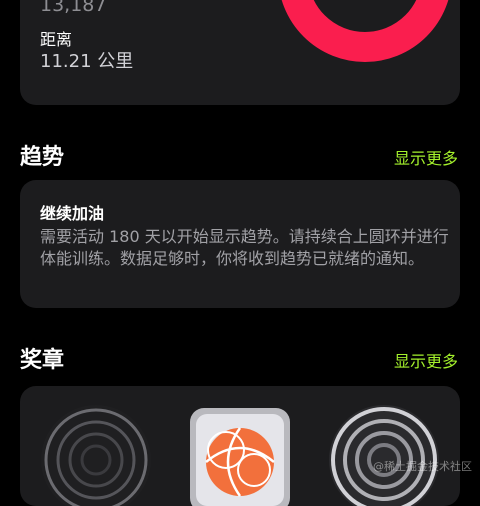  Describe the element at coordinates (422, 466) in the screenshot. I see `watermark: @稀土掘金技术社区` at that location.